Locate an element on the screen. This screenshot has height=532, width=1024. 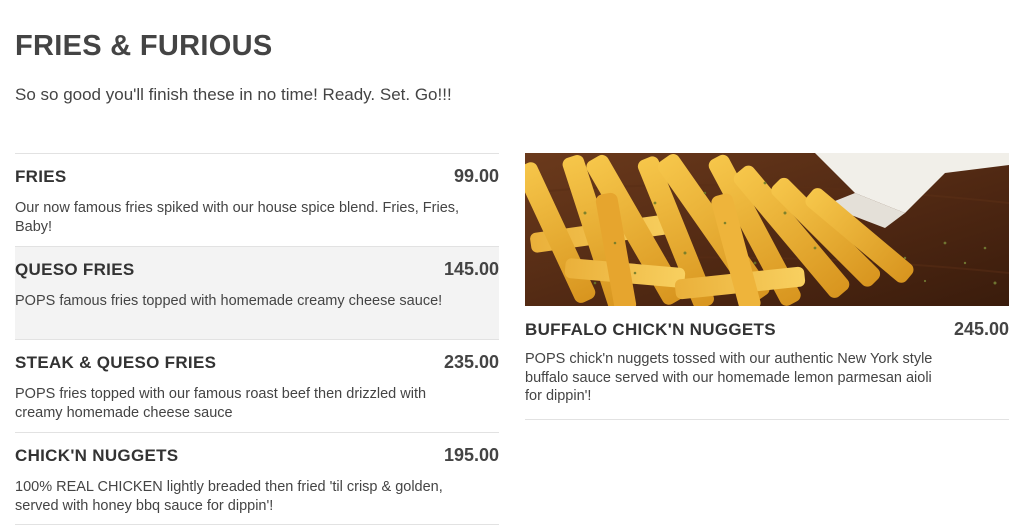
item-name: STEAK & QUESO FRIES is located at coordinates (116, 362).